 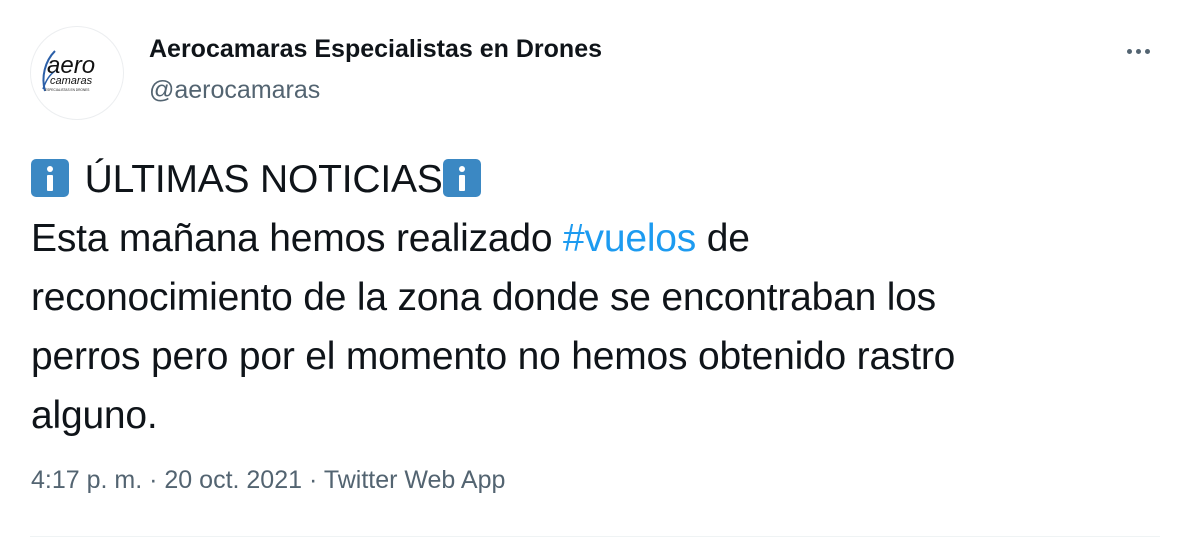 What do you see at coordinates (234, 90) in the screenshot?
I see `author-handle: @aerocamaras` at bounding box center [234, 90].